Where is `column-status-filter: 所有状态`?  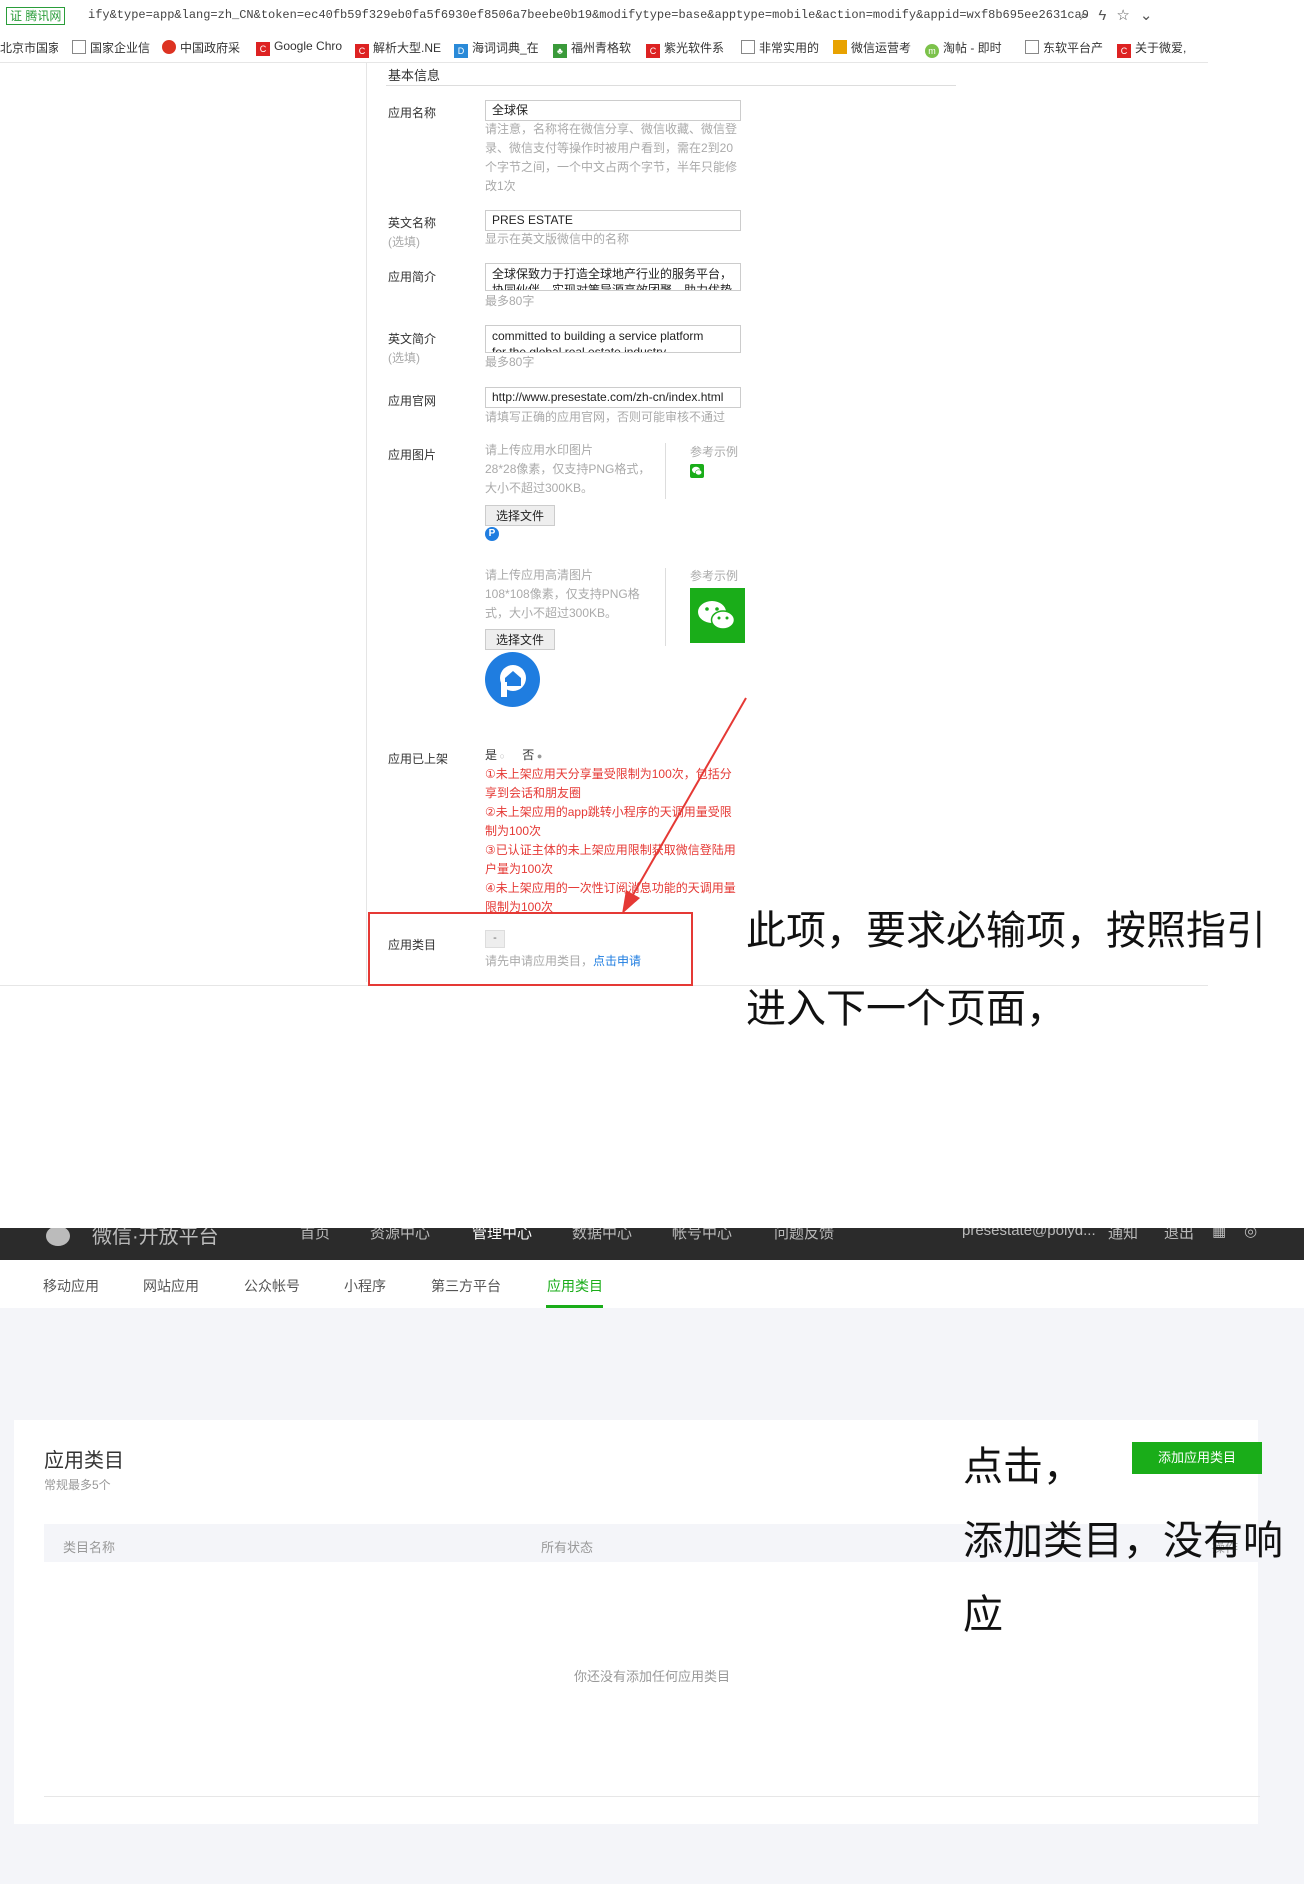 column-status-filter: 所有状态 is located at coordinates (567, 1546).